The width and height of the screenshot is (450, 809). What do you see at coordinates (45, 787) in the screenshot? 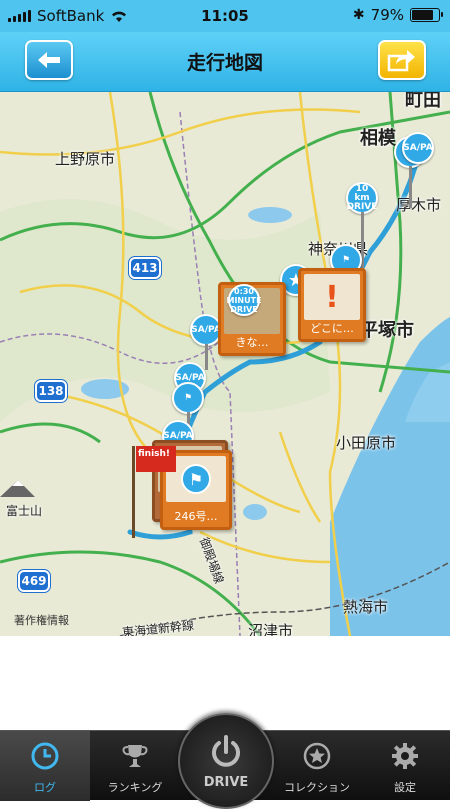
I see `tab-log-label: ログ` at bounding box center [45, 787].